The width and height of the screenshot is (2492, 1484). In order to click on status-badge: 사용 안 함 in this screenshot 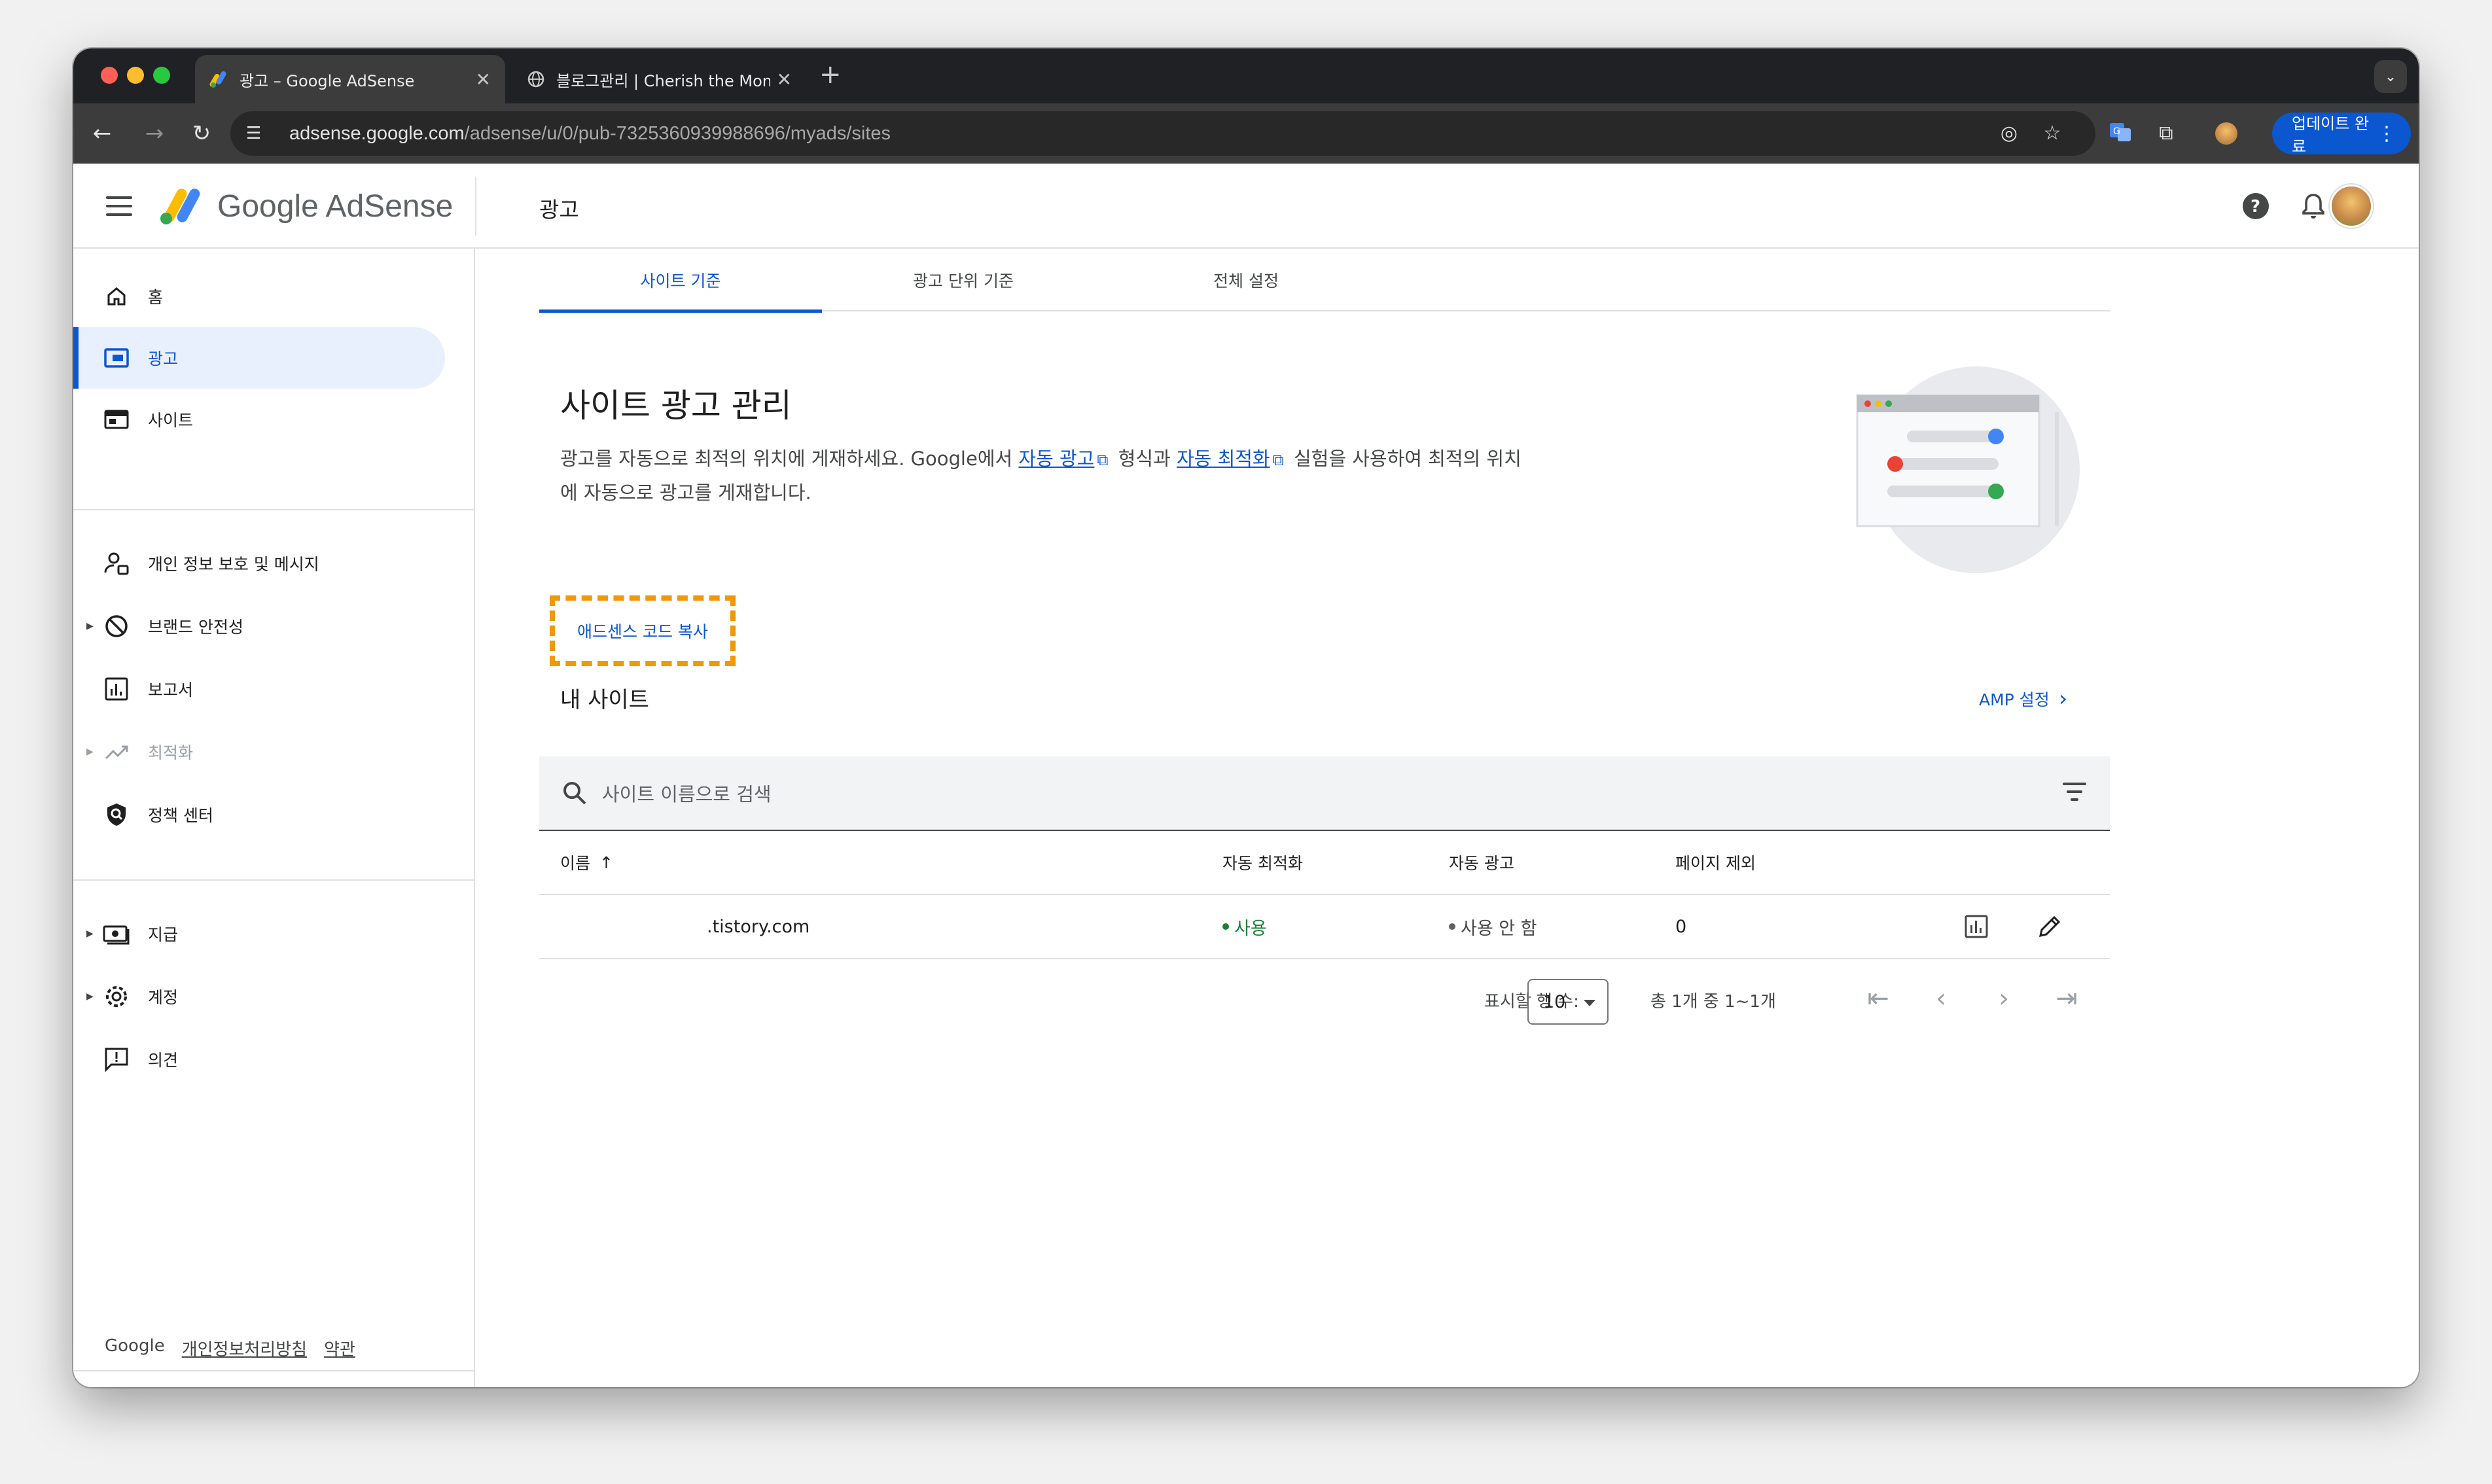, I will do `click(1493, 927)`.